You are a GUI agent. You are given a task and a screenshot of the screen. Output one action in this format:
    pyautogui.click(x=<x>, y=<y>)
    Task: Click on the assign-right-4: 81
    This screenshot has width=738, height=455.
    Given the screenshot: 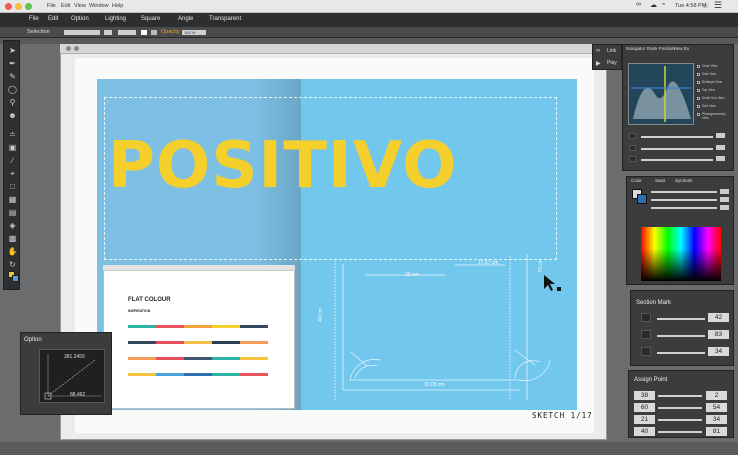 What is the action you would take?
    pyautogui.click(x=716, y=431)
    